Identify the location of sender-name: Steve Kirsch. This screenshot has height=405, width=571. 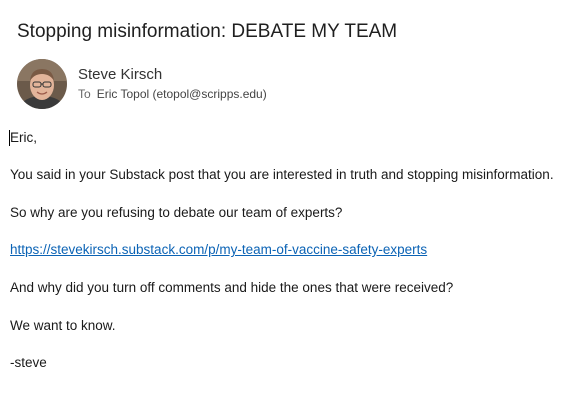
(120, 74).